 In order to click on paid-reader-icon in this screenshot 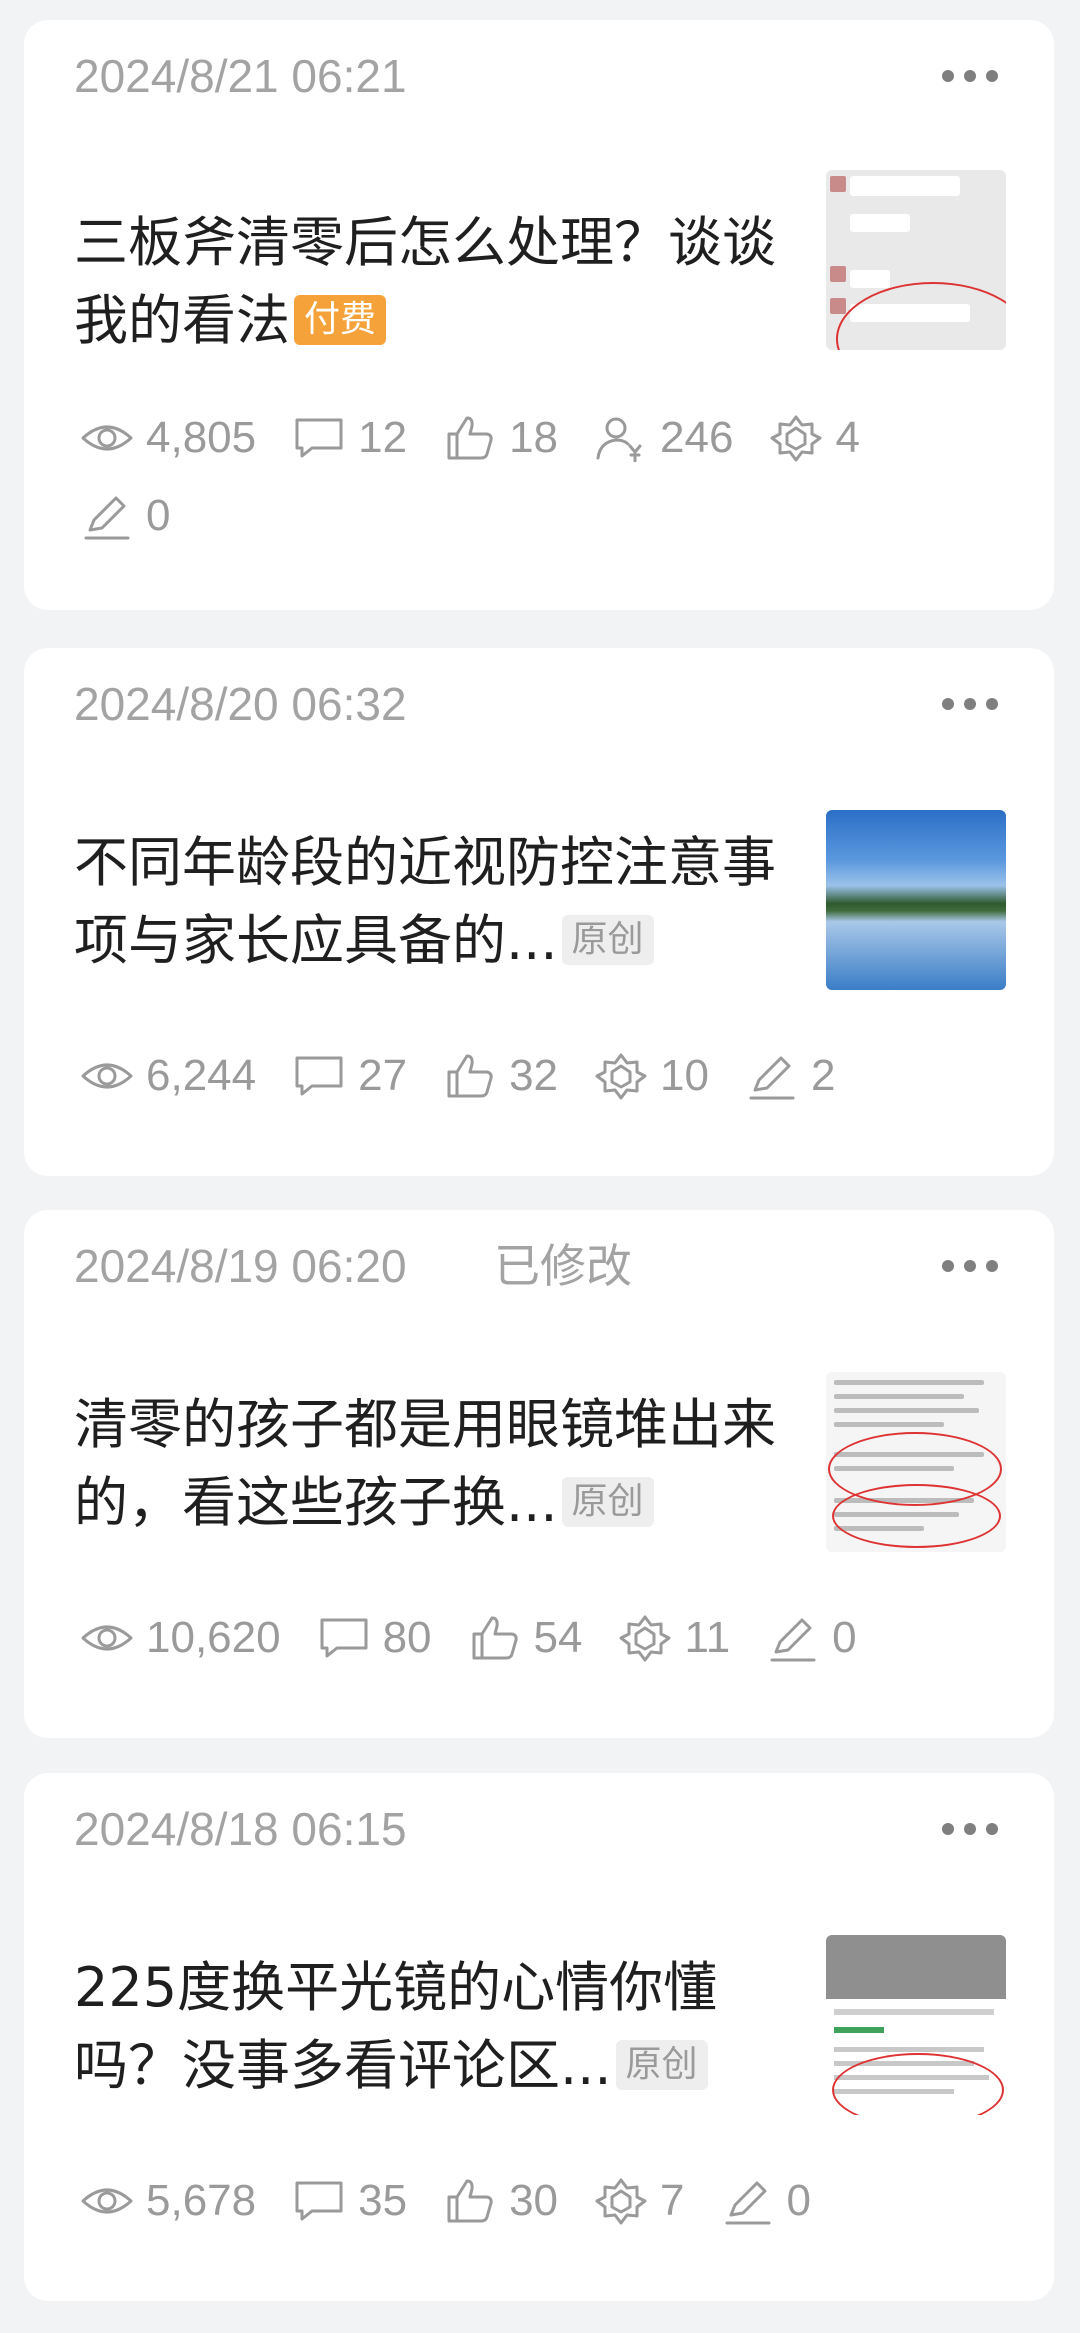, I will do `click(619, 439)`.